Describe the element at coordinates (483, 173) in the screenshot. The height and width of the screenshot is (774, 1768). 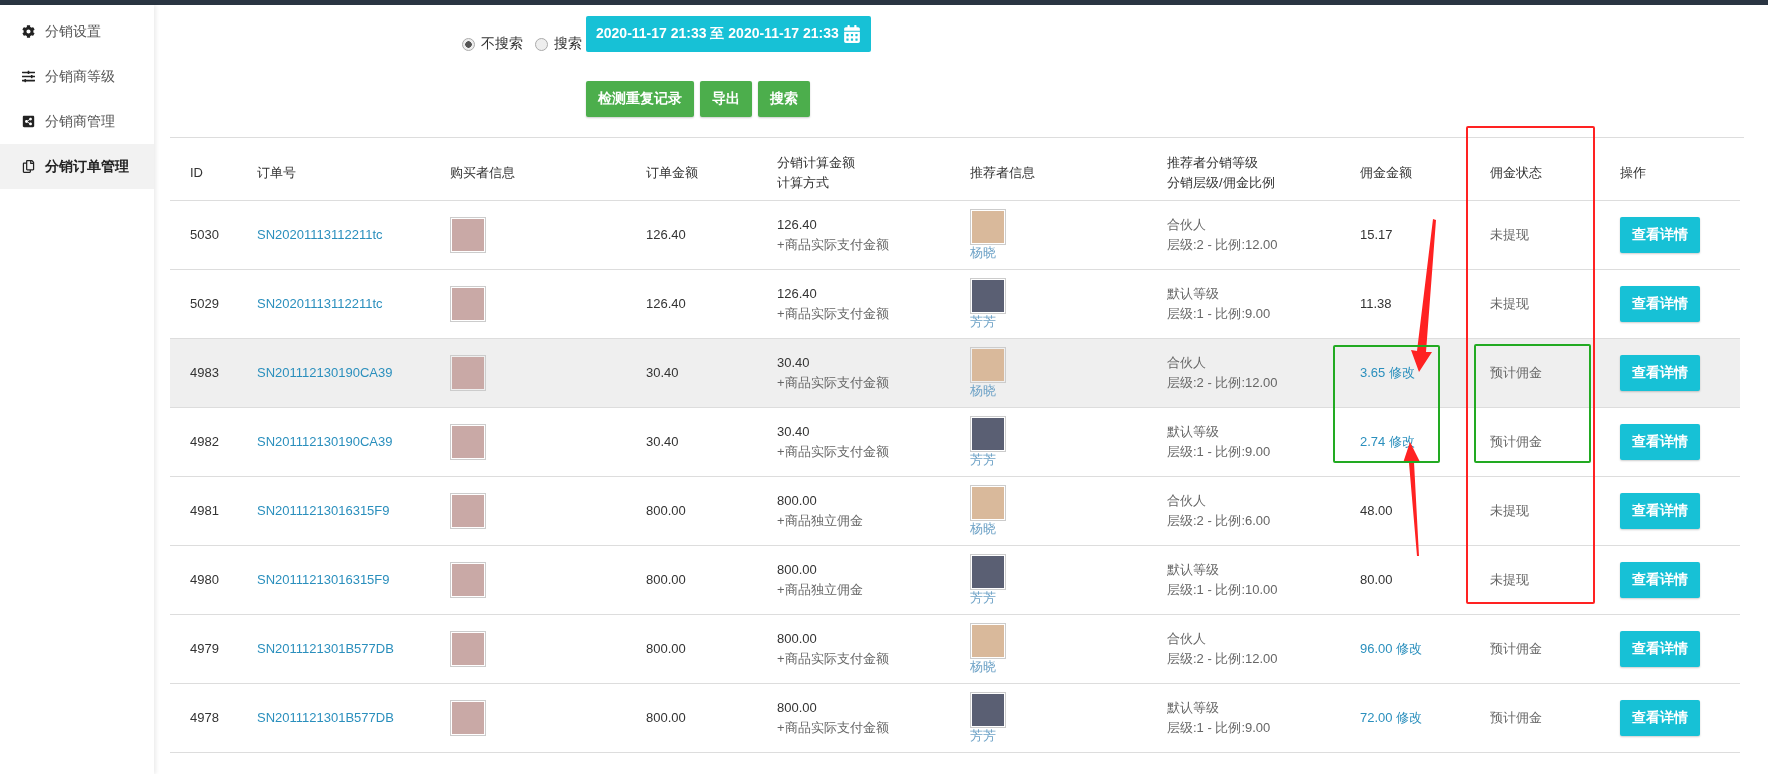
I see `column-header: 购买者信息` at that location.